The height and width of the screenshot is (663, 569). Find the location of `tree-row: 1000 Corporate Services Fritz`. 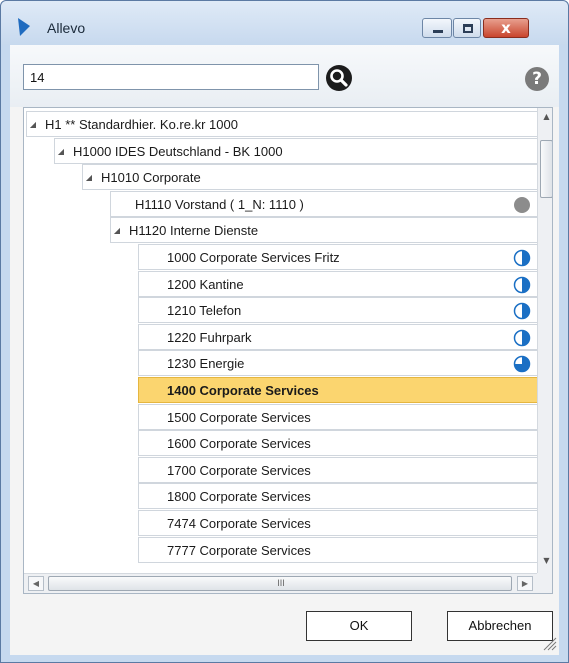

tree-row: 1000 Corporate Services Fritz is located at coordinates (337, 257).